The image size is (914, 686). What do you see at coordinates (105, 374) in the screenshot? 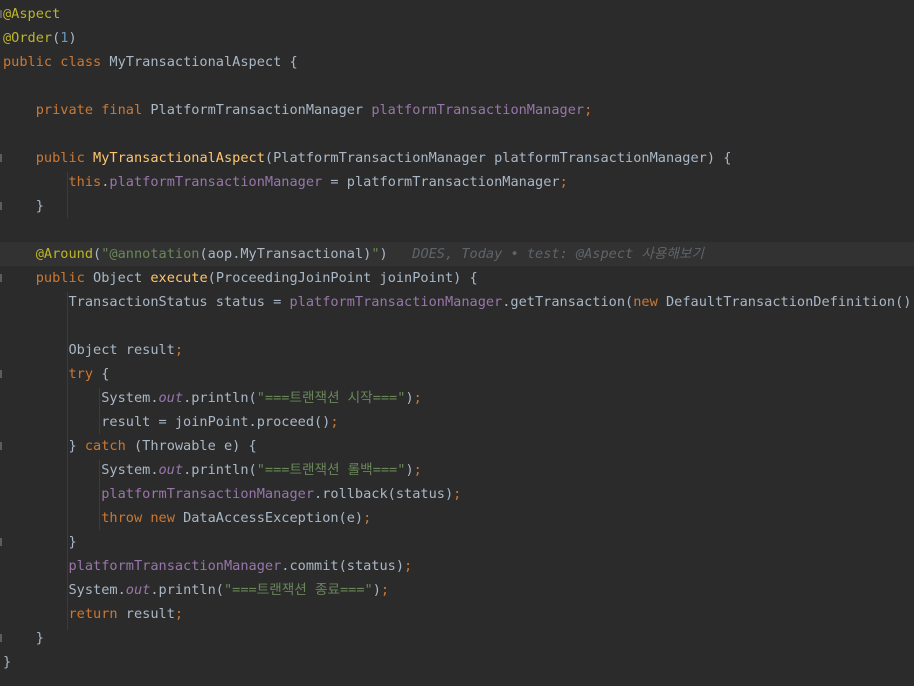
I see `code-text: {` at bounding box center [105, 374].